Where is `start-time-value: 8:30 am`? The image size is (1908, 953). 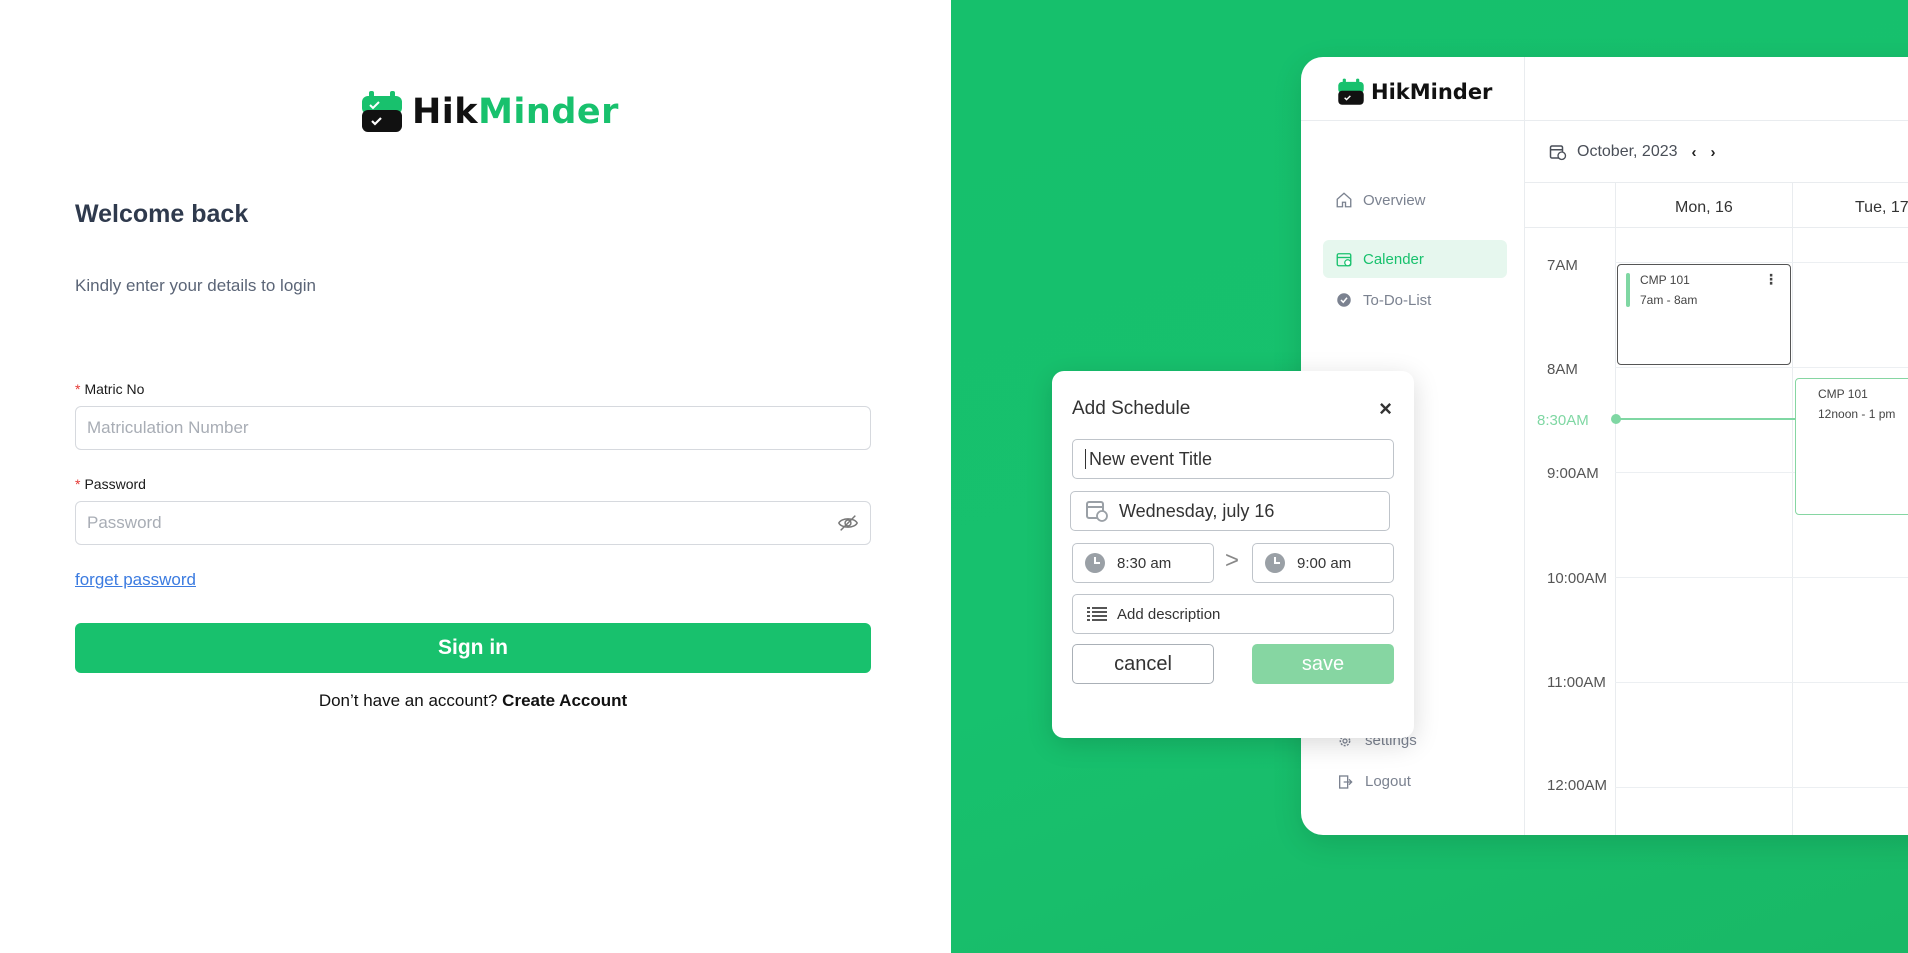
start-time-value: 8:30 am is located at coordinates (1144, 563).